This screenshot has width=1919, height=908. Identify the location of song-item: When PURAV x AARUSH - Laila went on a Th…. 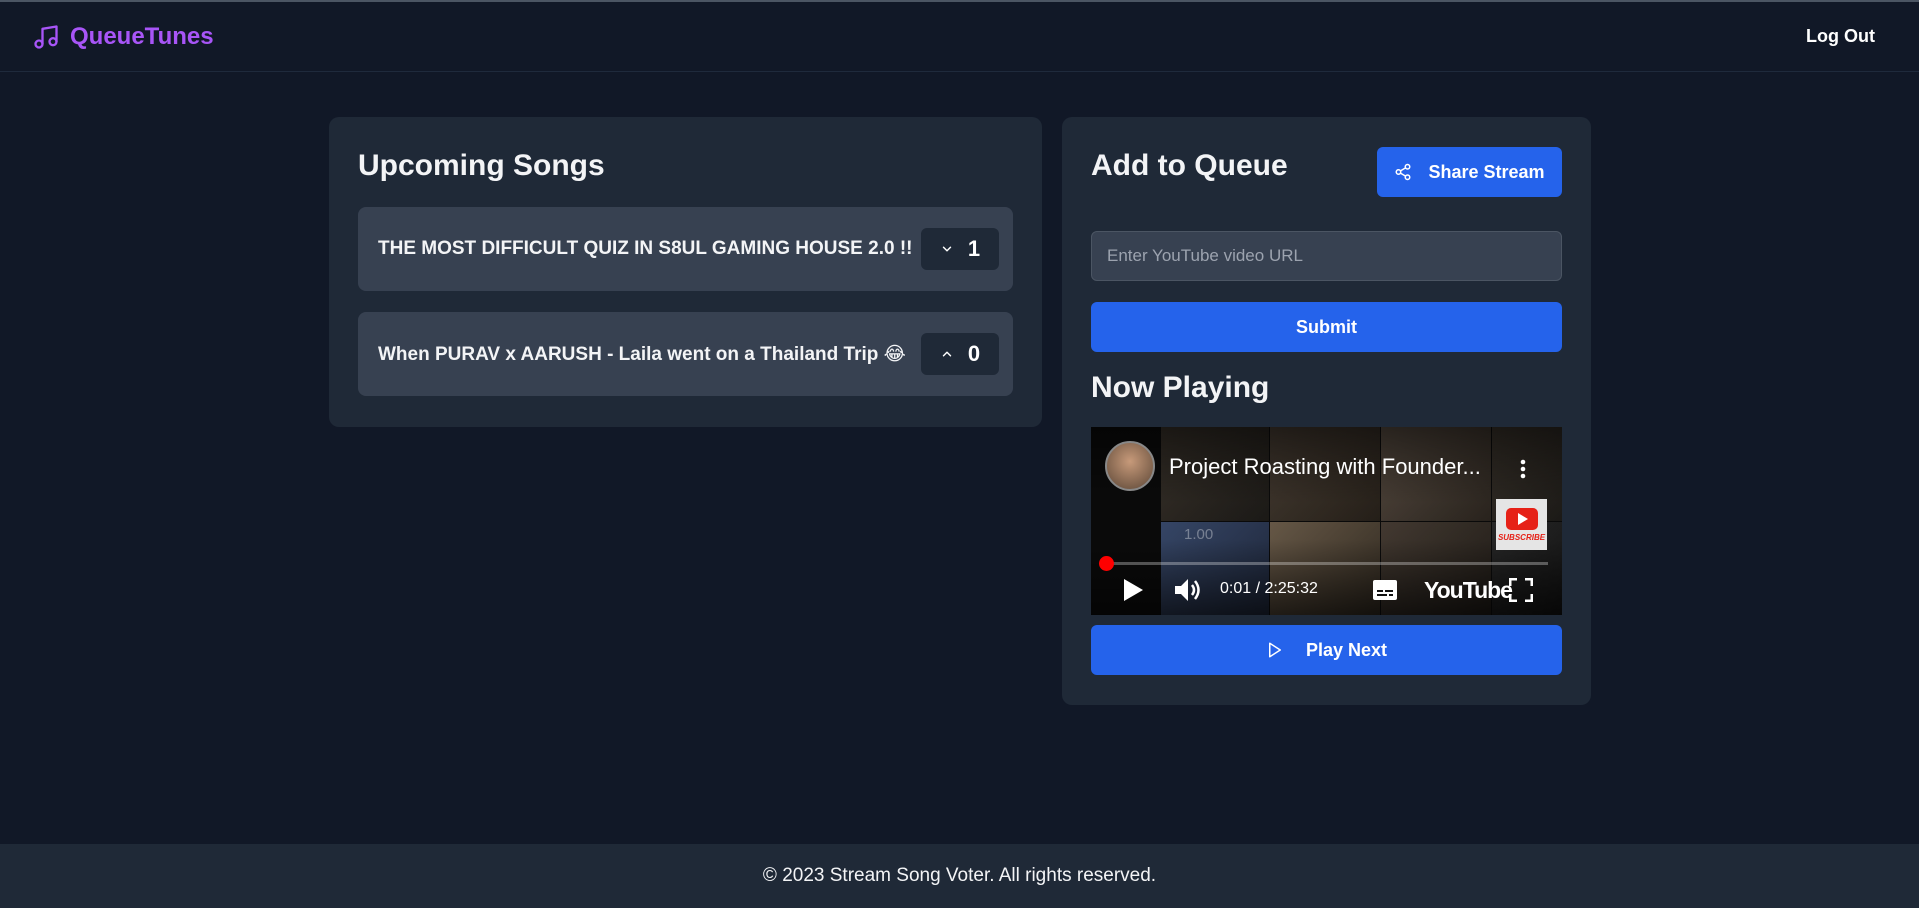
(685, 354).